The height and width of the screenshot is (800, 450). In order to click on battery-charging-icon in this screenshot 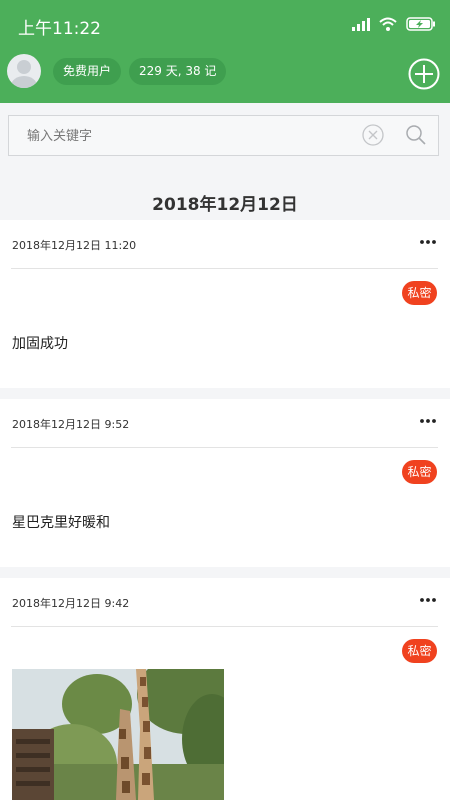, I will do `click(421, 25)`.